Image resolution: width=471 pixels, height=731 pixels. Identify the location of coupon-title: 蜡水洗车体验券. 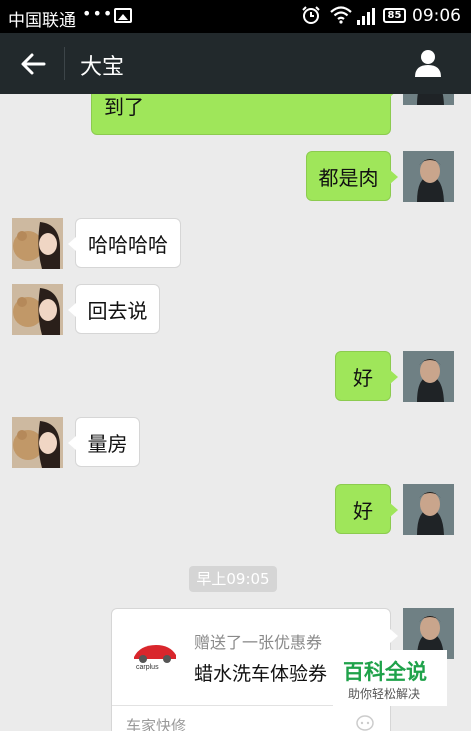
(261, 674).